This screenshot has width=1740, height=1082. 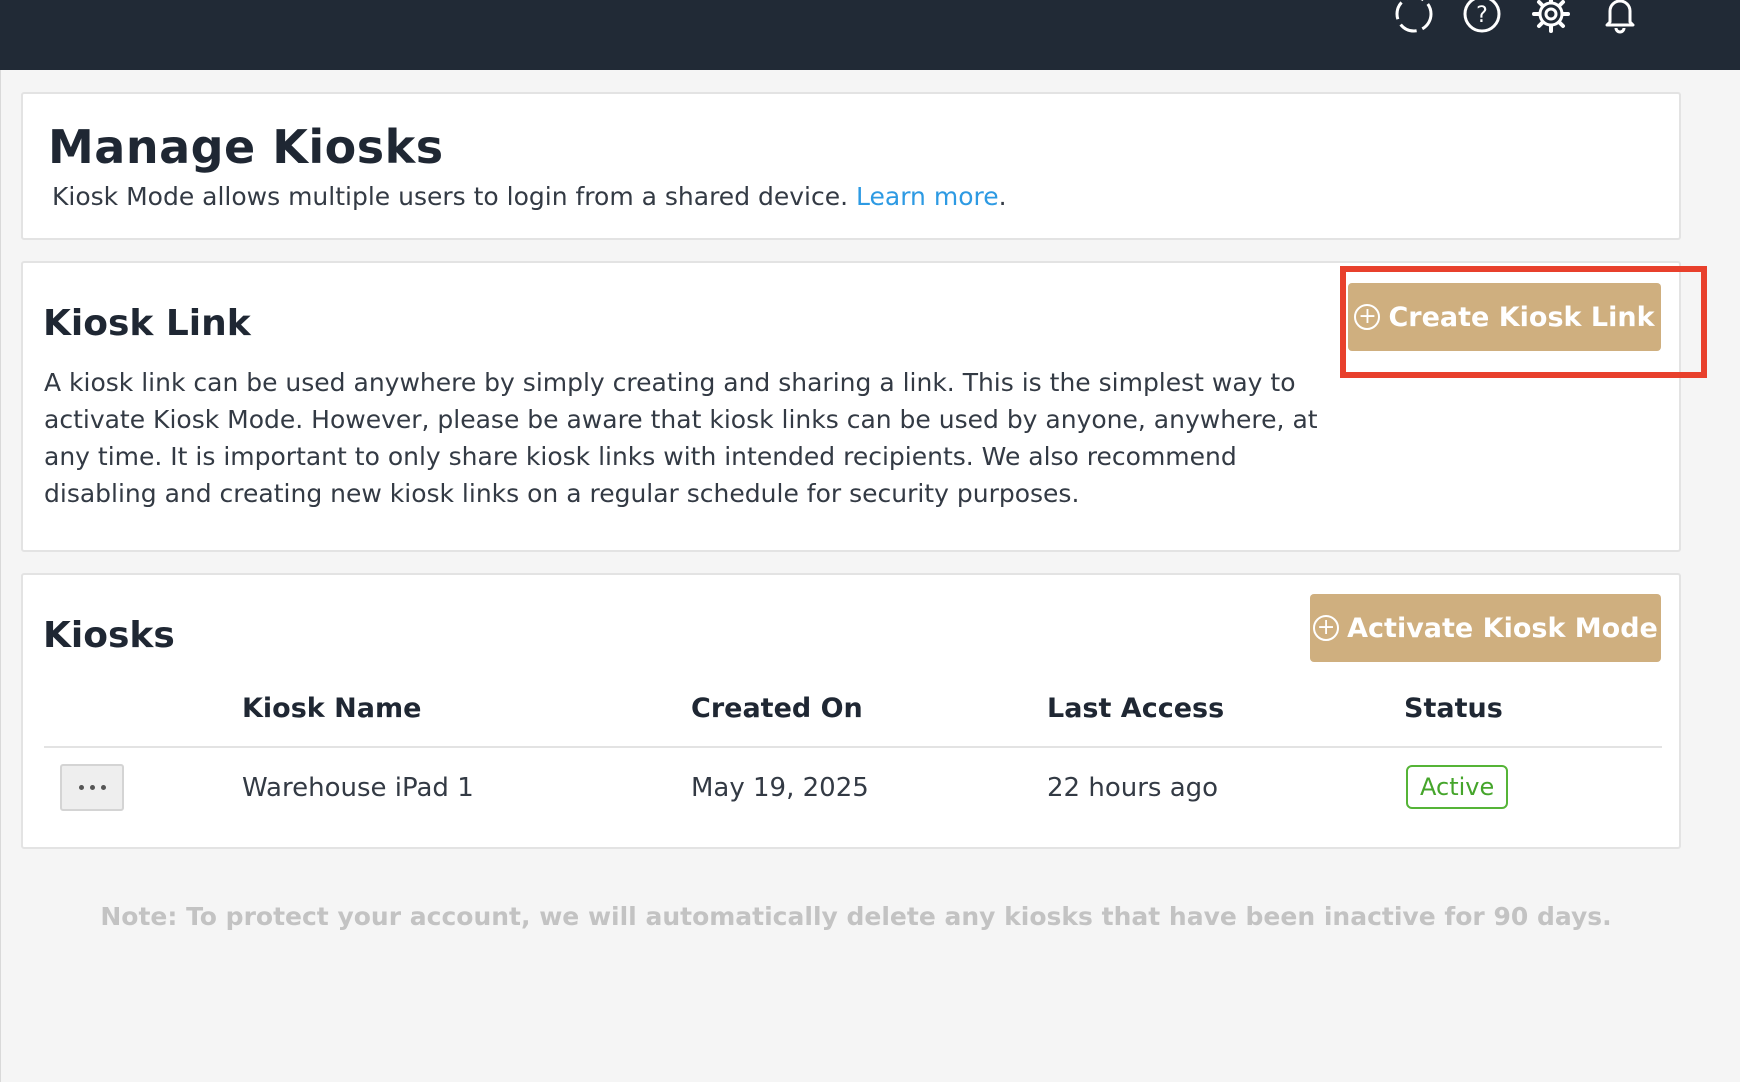 What do you see at coordinates (331, 708) in the screenshot?
I see `column-header-kiosk-name: Kiosk Name` at bounding box center [331, 708].